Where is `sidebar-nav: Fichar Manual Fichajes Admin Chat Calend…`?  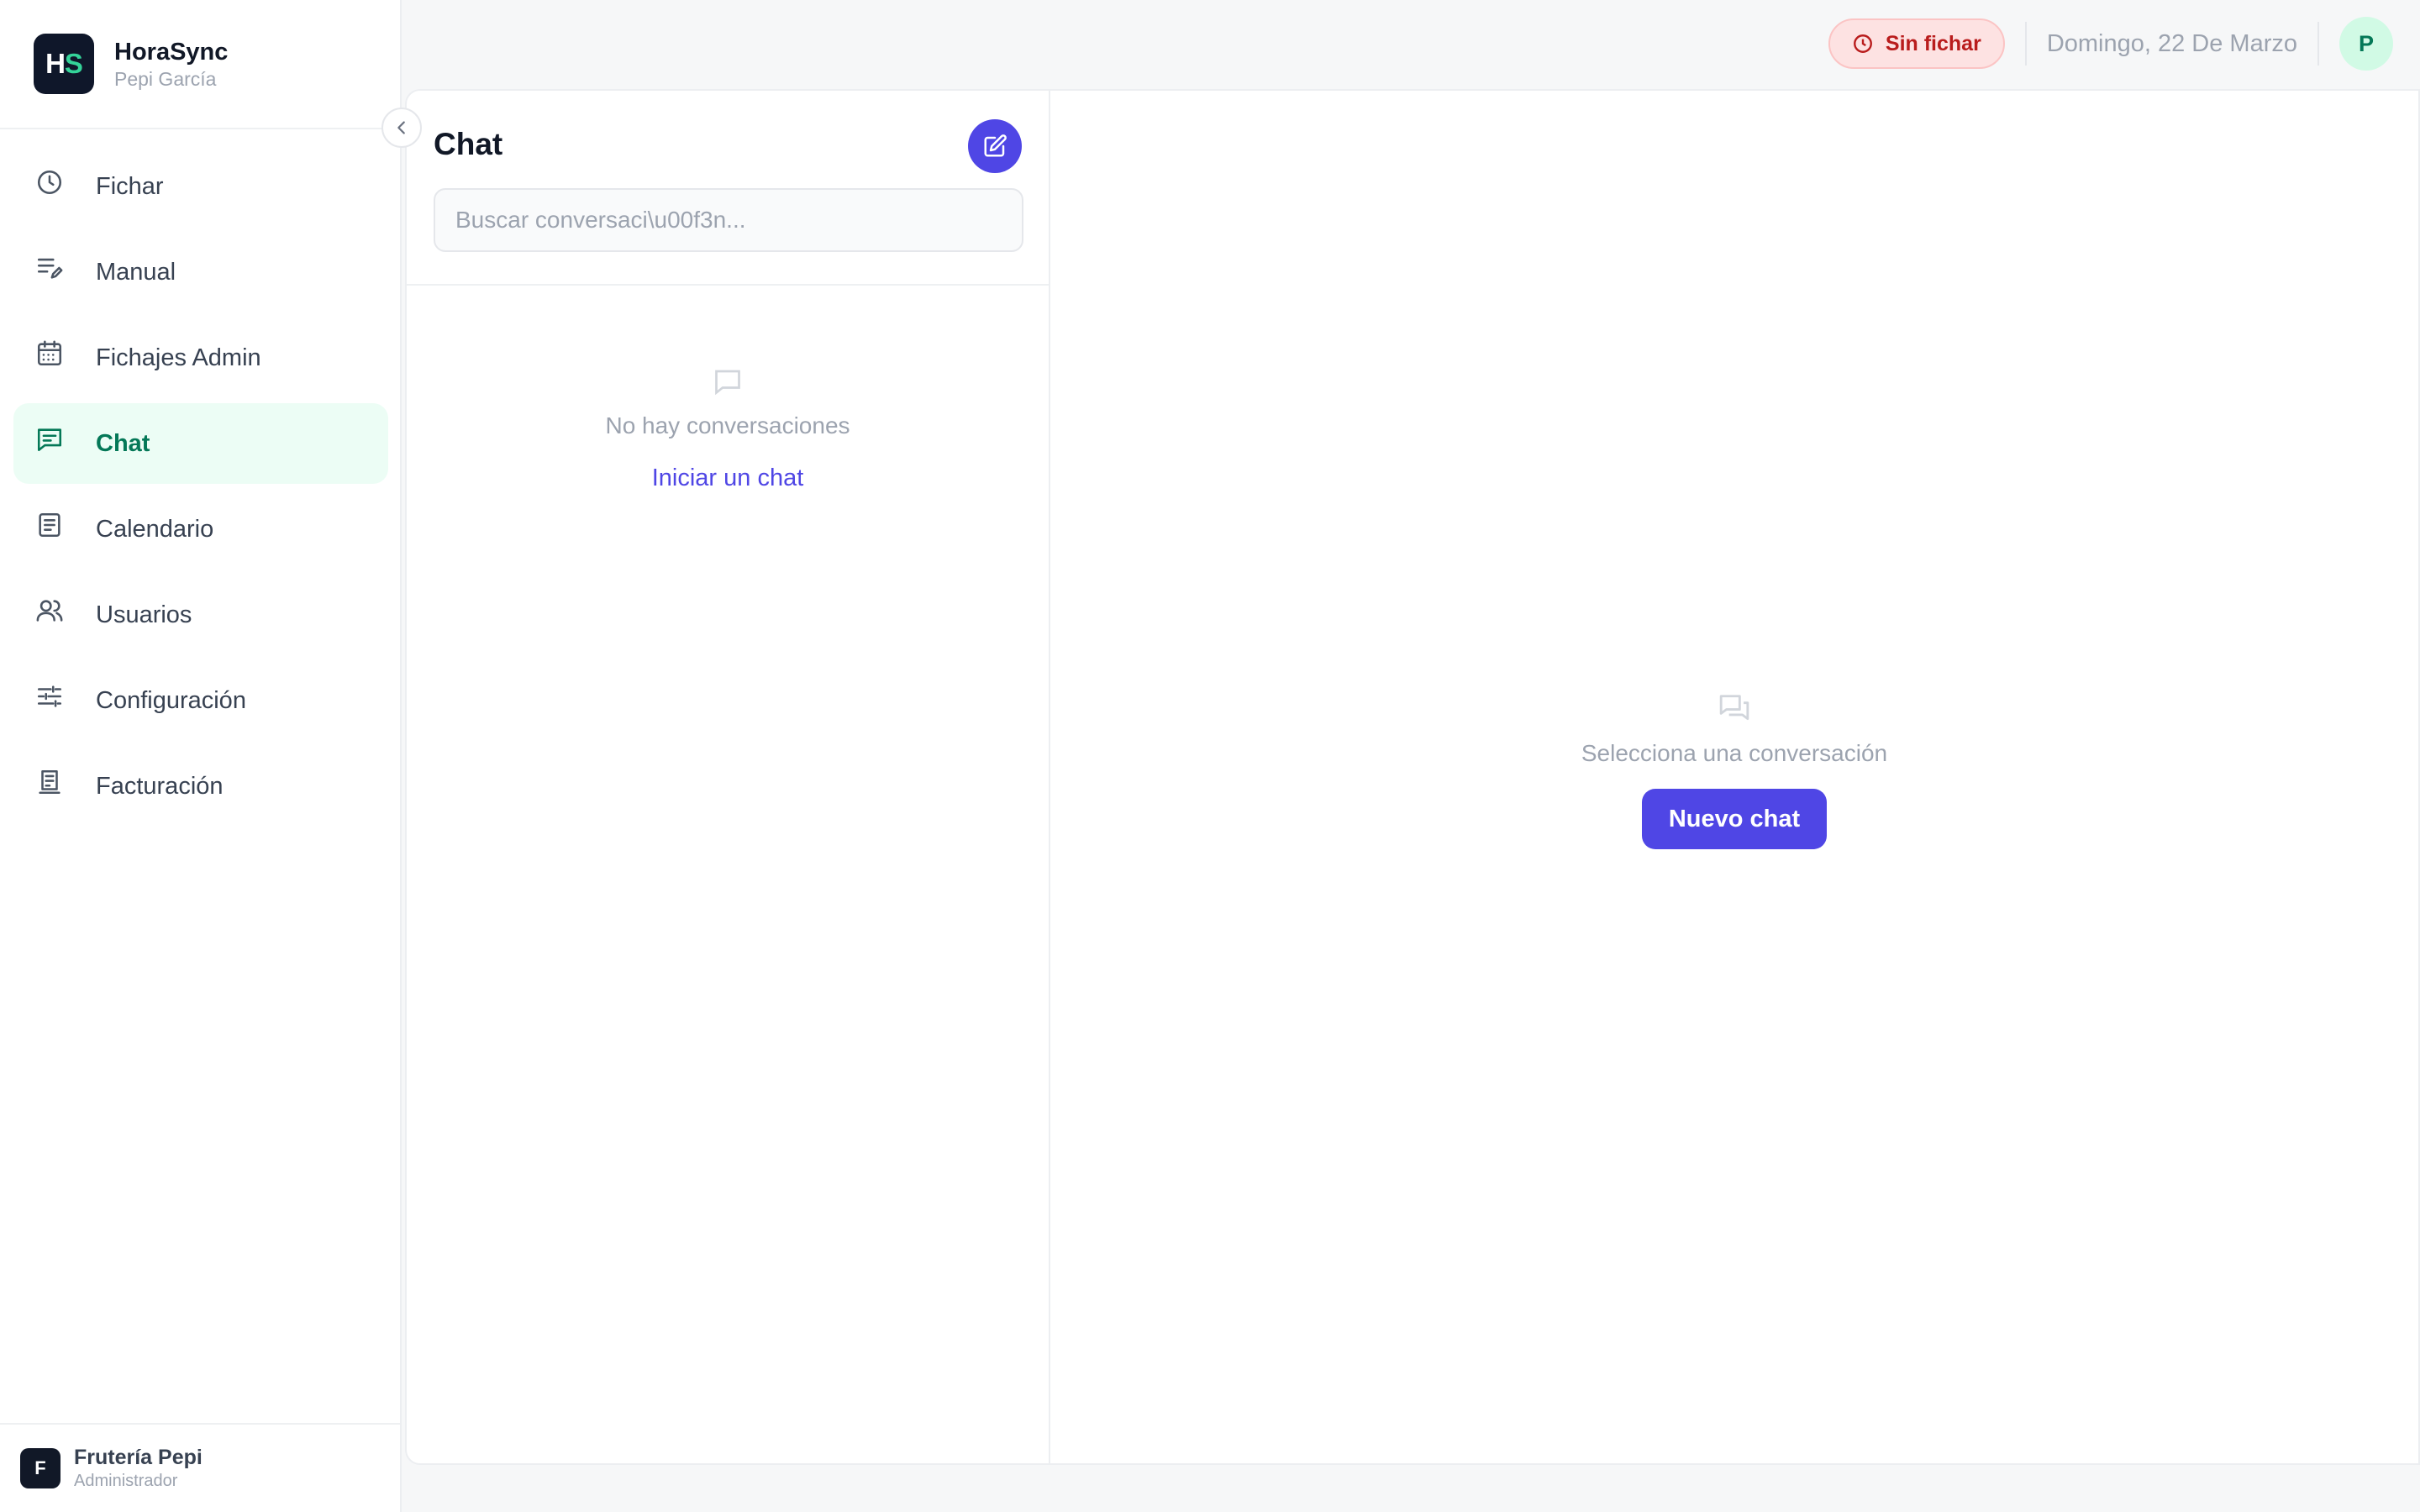 sidebar-nav: Fichar Manual Fichajes Admin Chat Calend… is located at coordinates (200, 489).